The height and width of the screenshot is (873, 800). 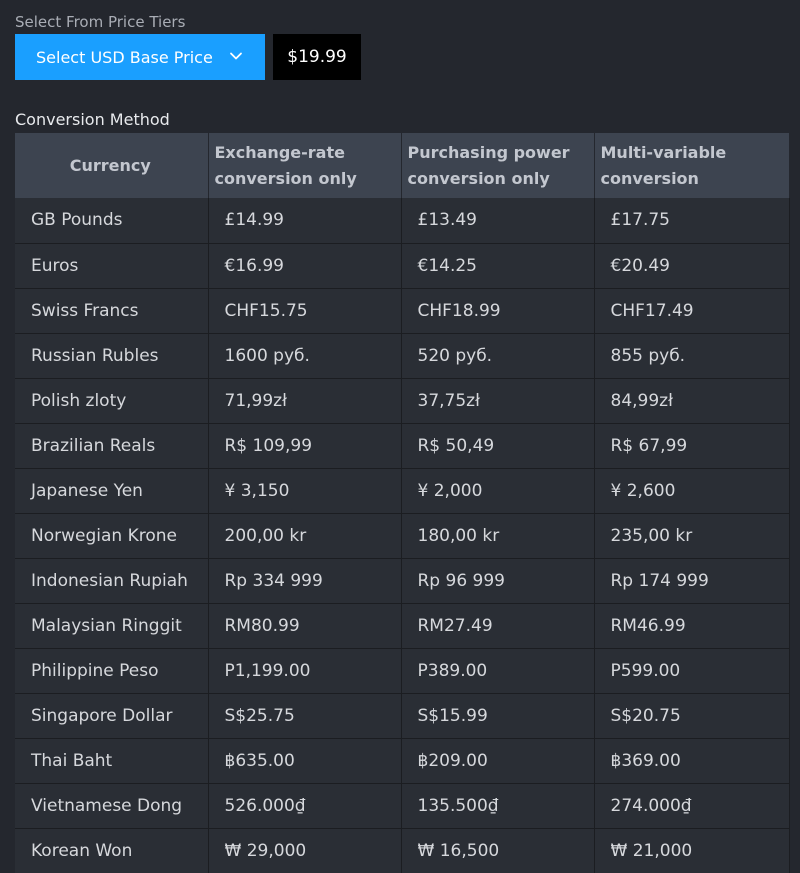 I want to click on table-row: Japanese Yen ¥ 3,150 ¥ 2,000 ¥ 2,600, so click(x=402, y=490).